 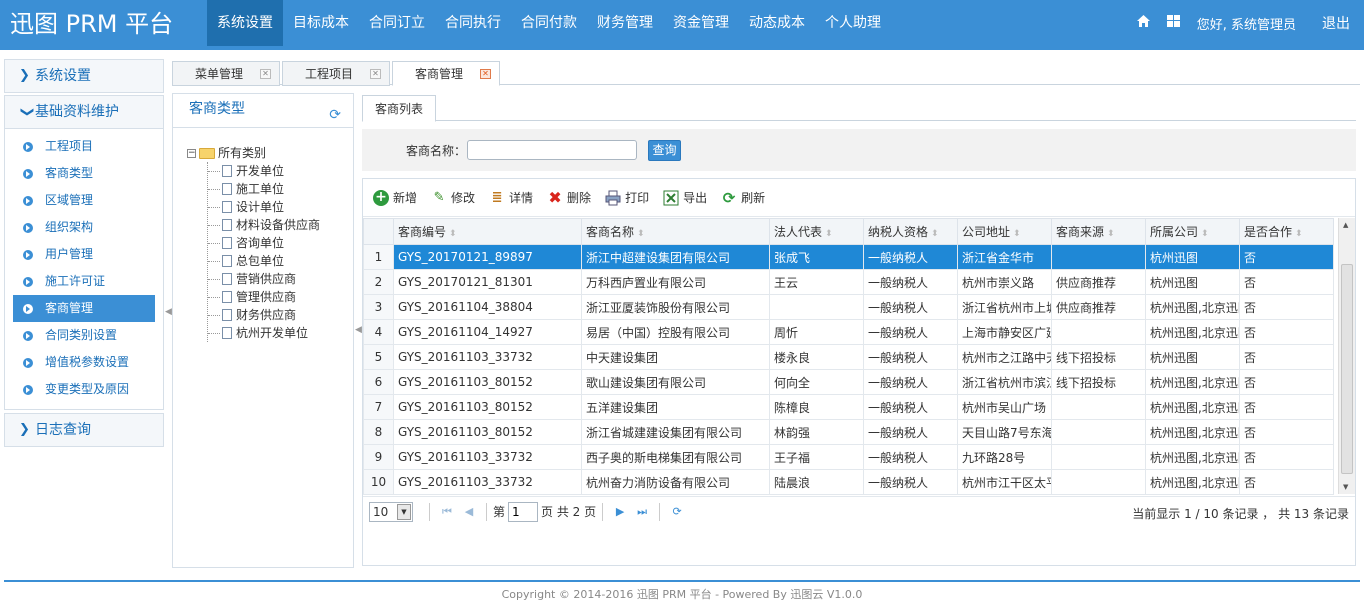 What do you see at coordinates (226, 73) in the screenshot?
I see `tab-menu-manage: 菜单管理 ✕` at bounding box center [226, 73].